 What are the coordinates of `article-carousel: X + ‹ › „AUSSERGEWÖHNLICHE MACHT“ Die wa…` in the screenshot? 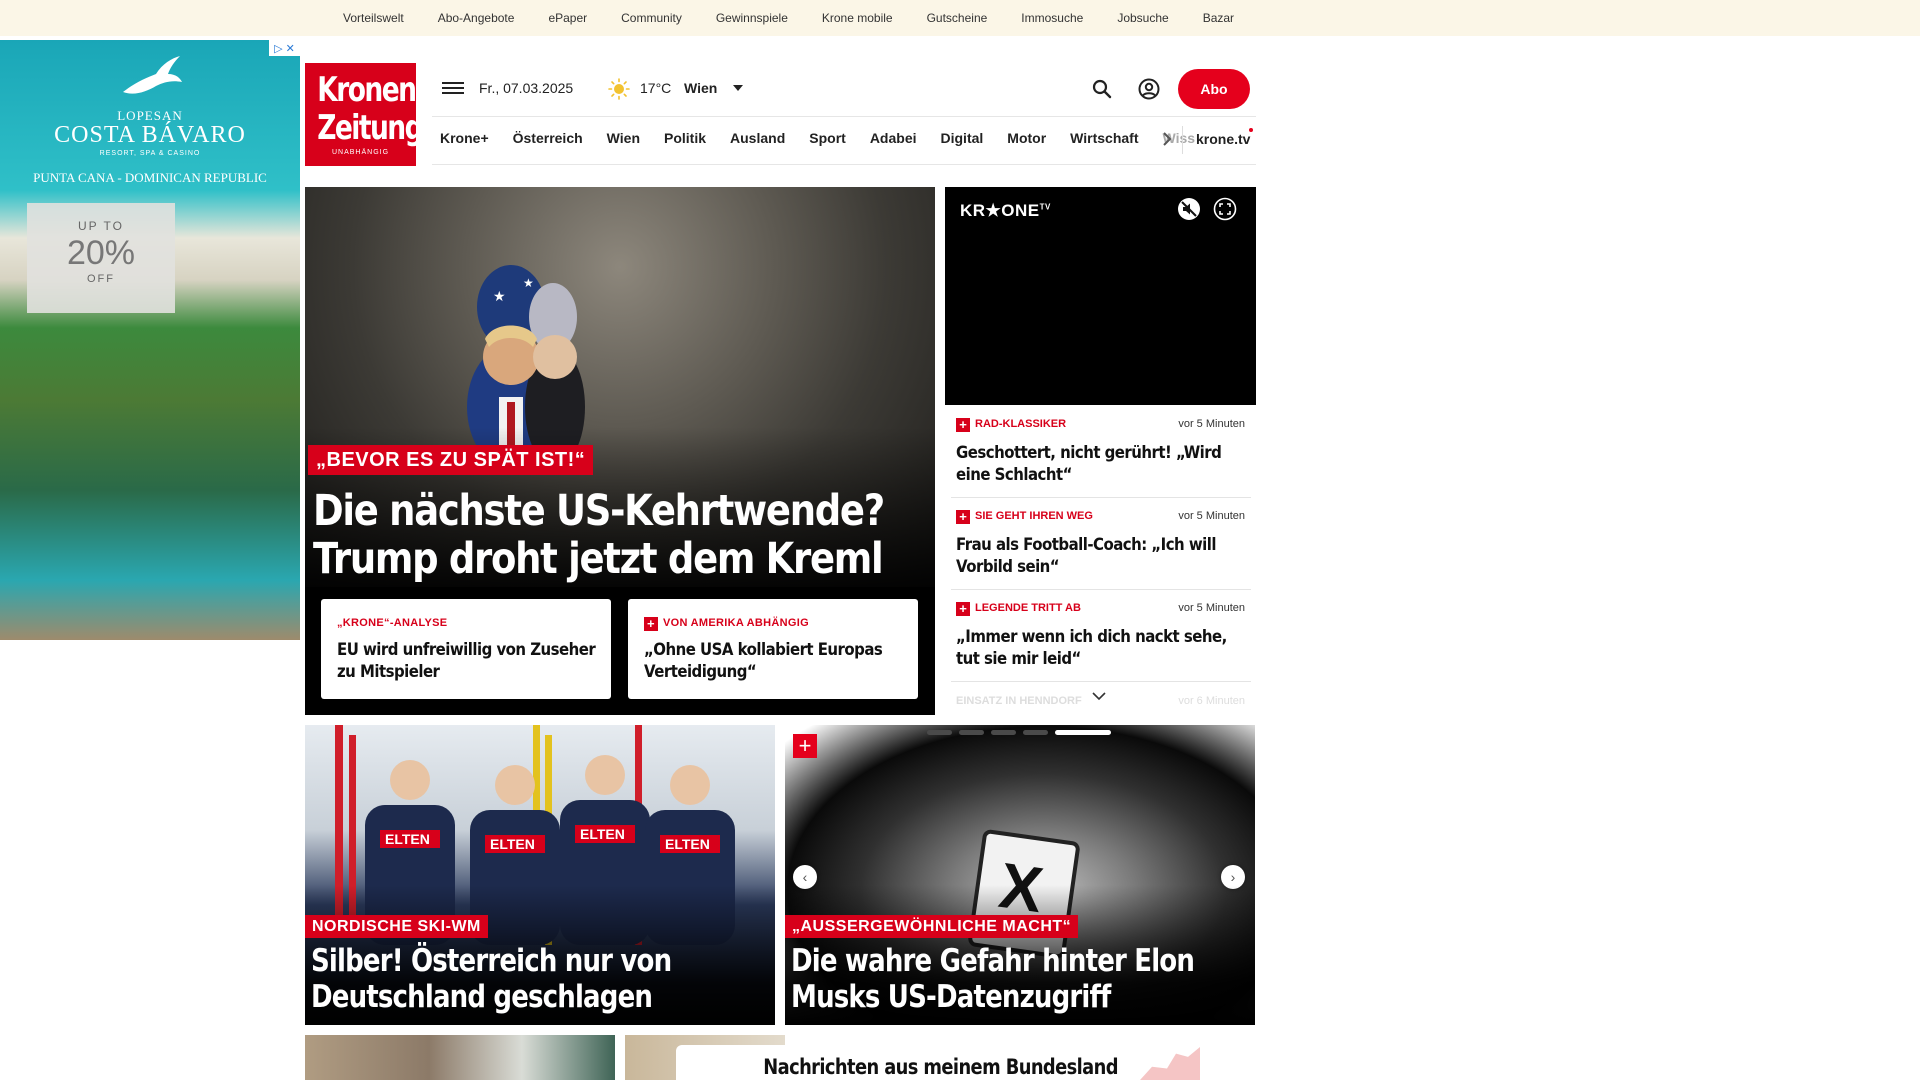 It's located at (1020, 875).